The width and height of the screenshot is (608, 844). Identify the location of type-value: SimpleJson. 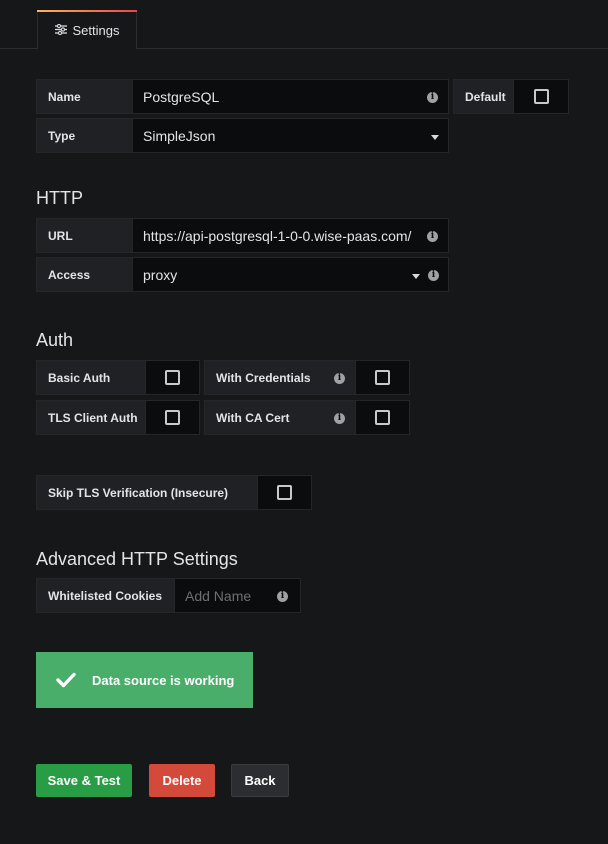
(179, 135).